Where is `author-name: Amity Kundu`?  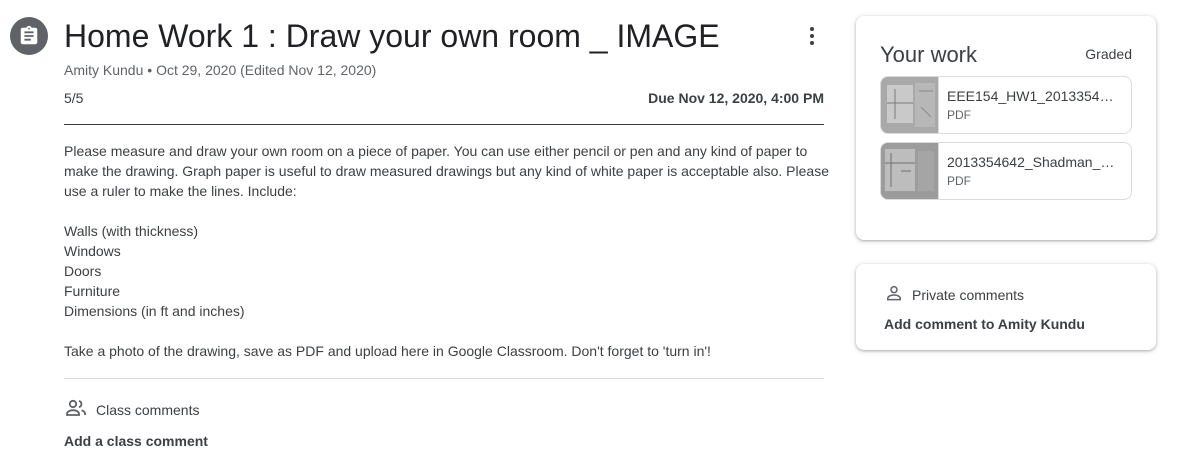 author-name: Amity Kundu is located at coordinates (104, 70).